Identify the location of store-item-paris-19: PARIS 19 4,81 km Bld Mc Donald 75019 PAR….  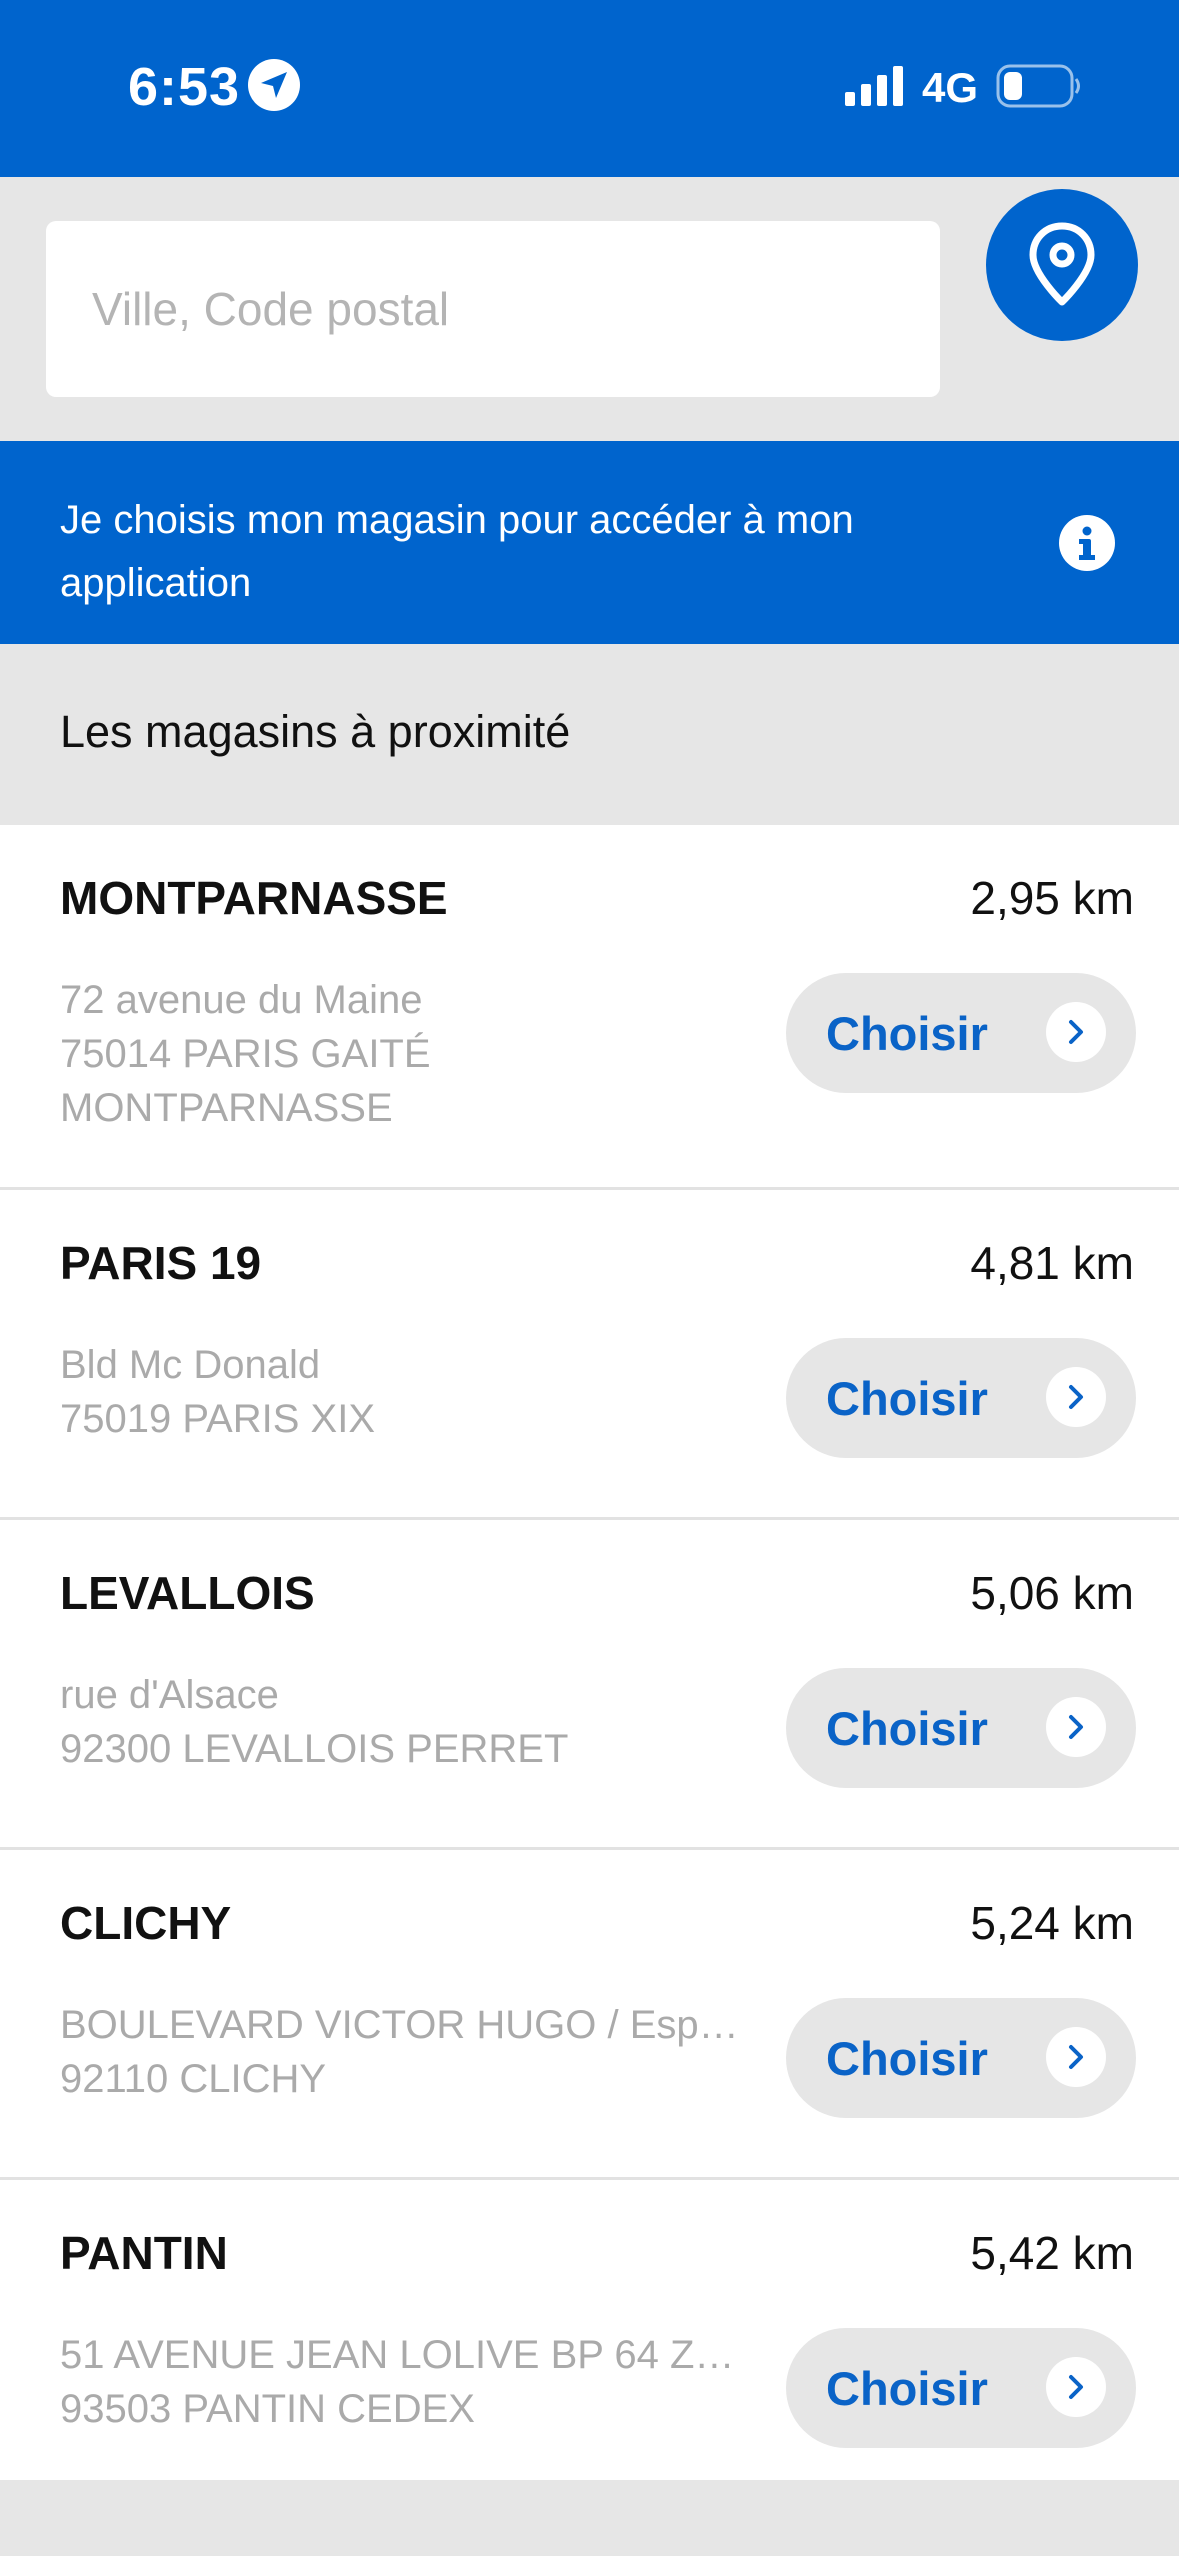
(589, 1355).